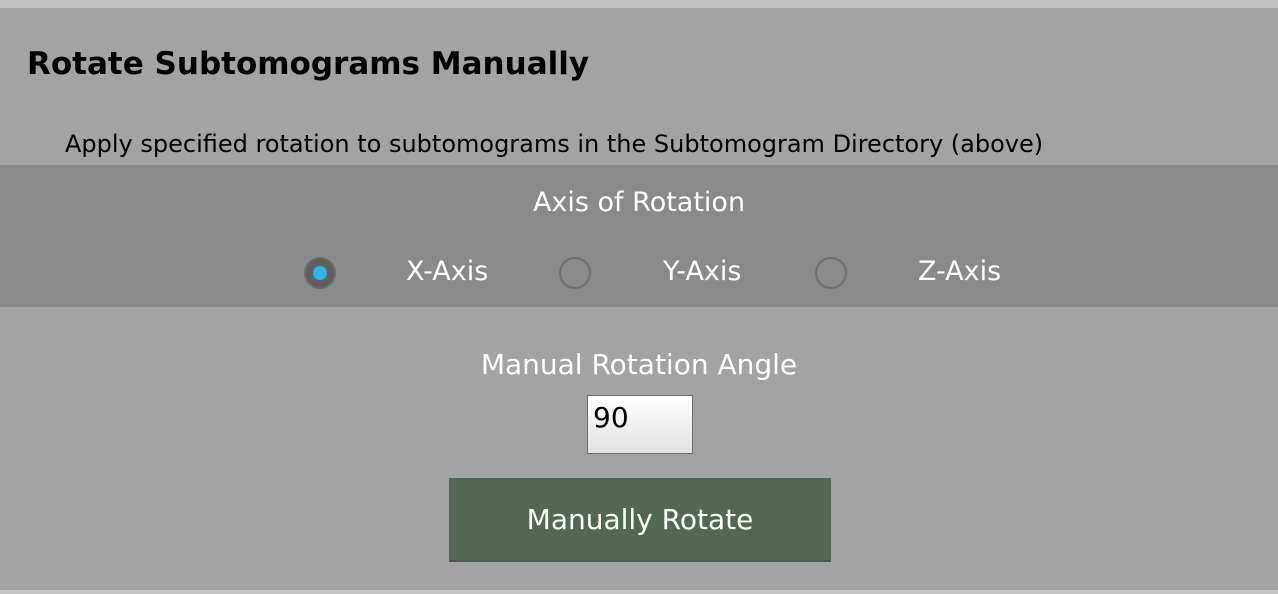 The height and width of the screenshot is (594, 1278). I want to click on x-axis-radio, so click(320, 273).